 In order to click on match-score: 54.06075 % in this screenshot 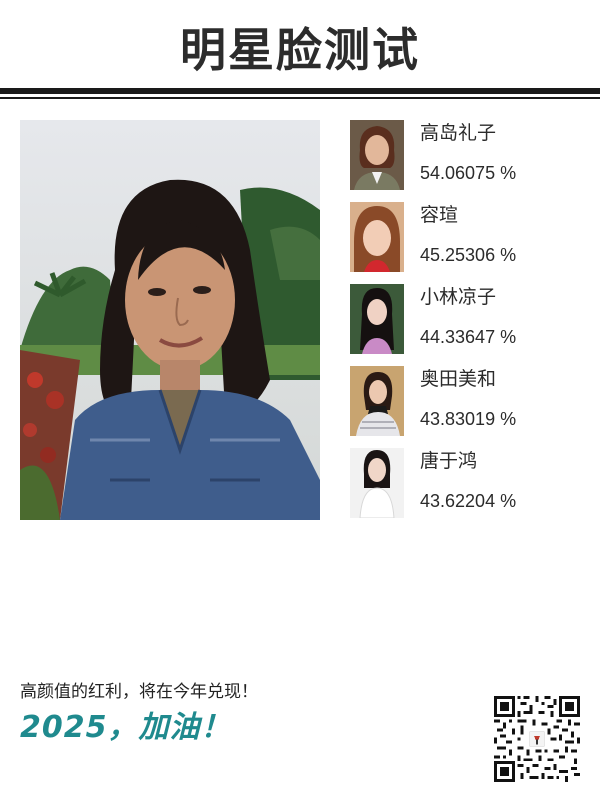, I will do `click(468, 173)`.